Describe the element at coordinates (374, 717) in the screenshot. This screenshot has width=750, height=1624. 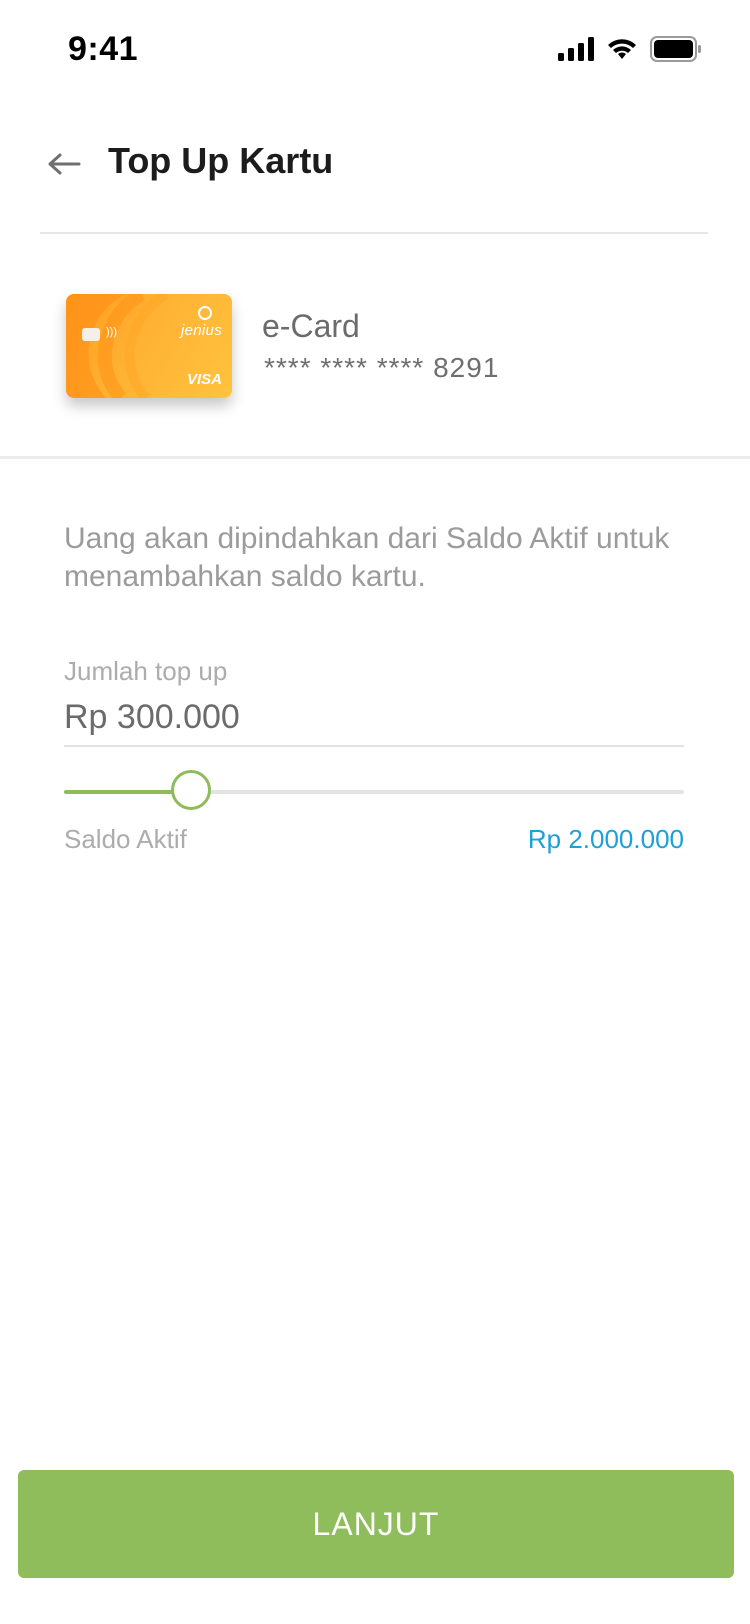
I see `amount-input` at that location.